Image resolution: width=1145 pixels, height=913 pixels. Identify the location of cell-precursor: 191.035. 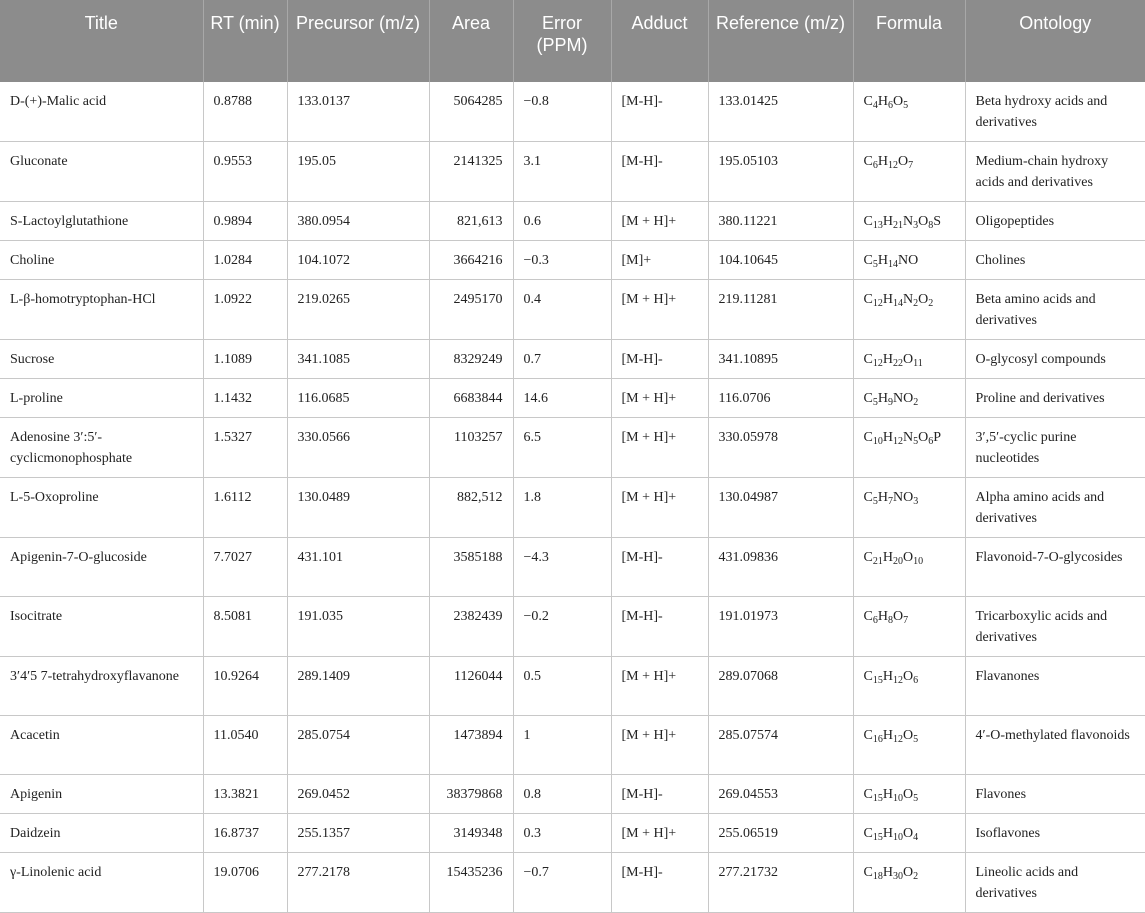
(357, 626).